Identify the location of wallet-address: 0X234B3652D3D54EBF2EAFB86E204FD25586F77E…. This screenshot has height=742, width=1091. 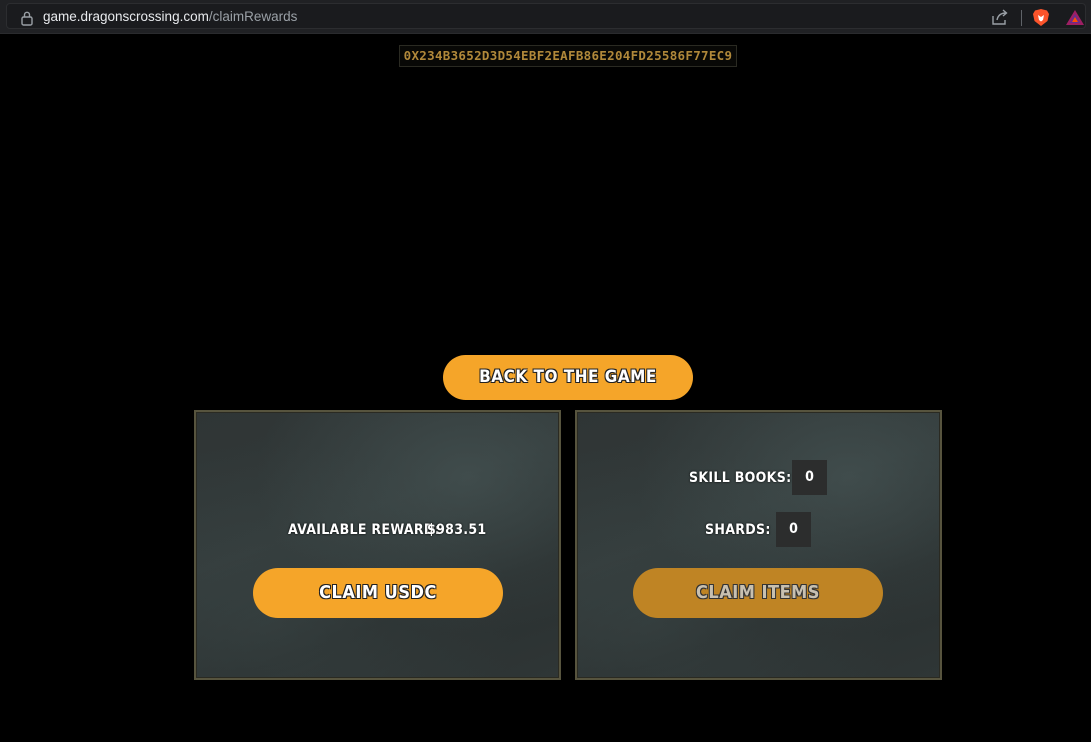
(568, 56).